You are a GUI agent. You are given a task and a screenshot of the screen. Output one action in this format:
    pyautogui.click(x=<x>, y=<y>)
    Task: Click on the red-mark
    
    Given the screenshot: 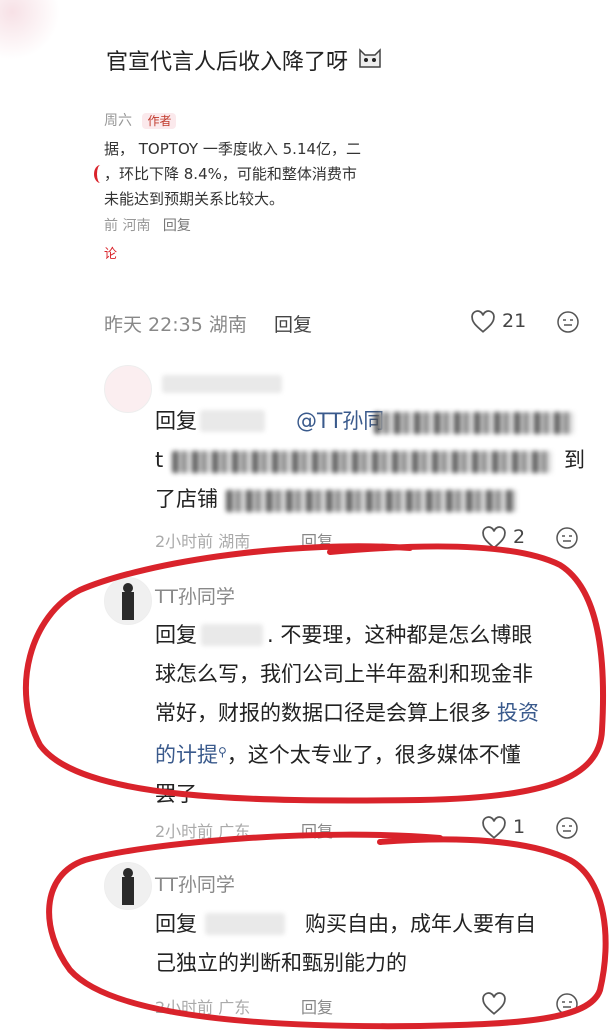 What is the action you would take?
    pyautogui.click(x=100, y=174)
    